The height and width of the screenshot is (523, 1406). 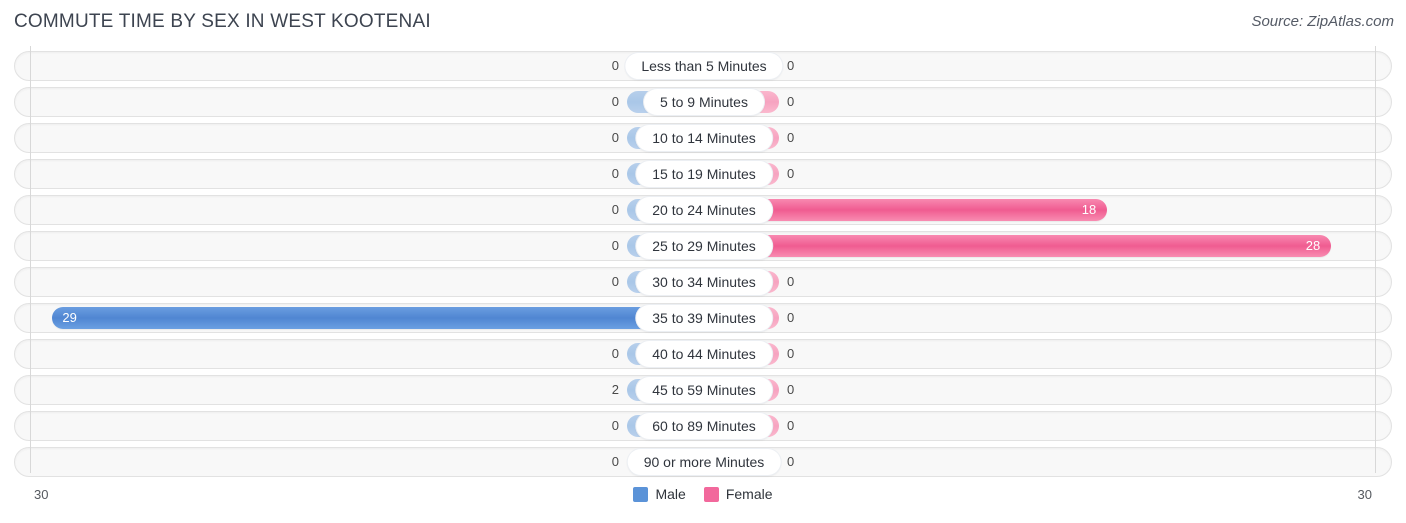 I want to click on category-label: 40 to 44 Minutes, so click(x=704, y=354).